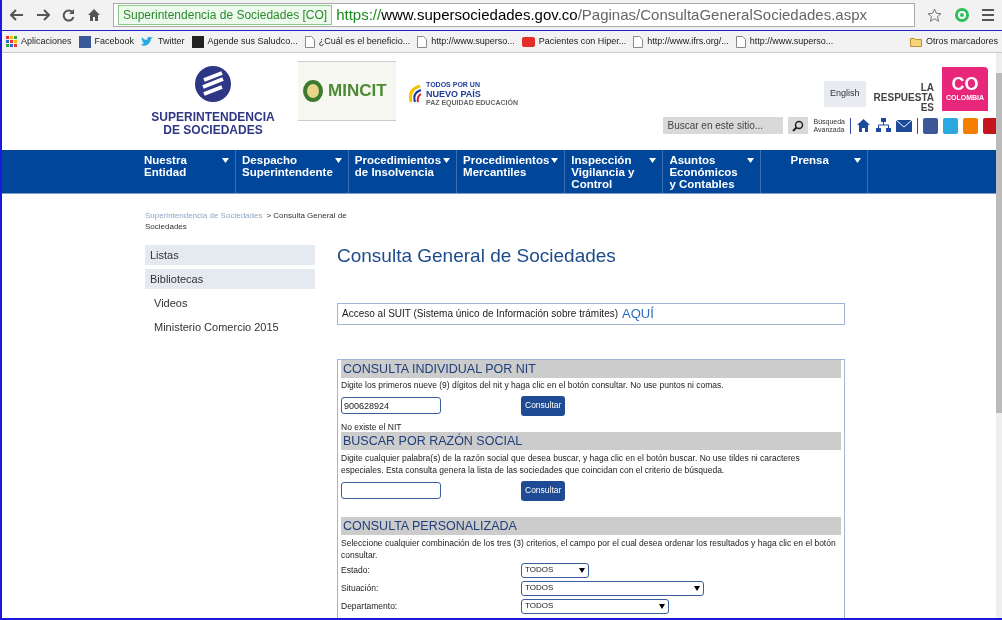 The image size is (1002, 620). Describe the element at coordinates (989, 125) in the screenshot. I see `issuu-icon` at that location.